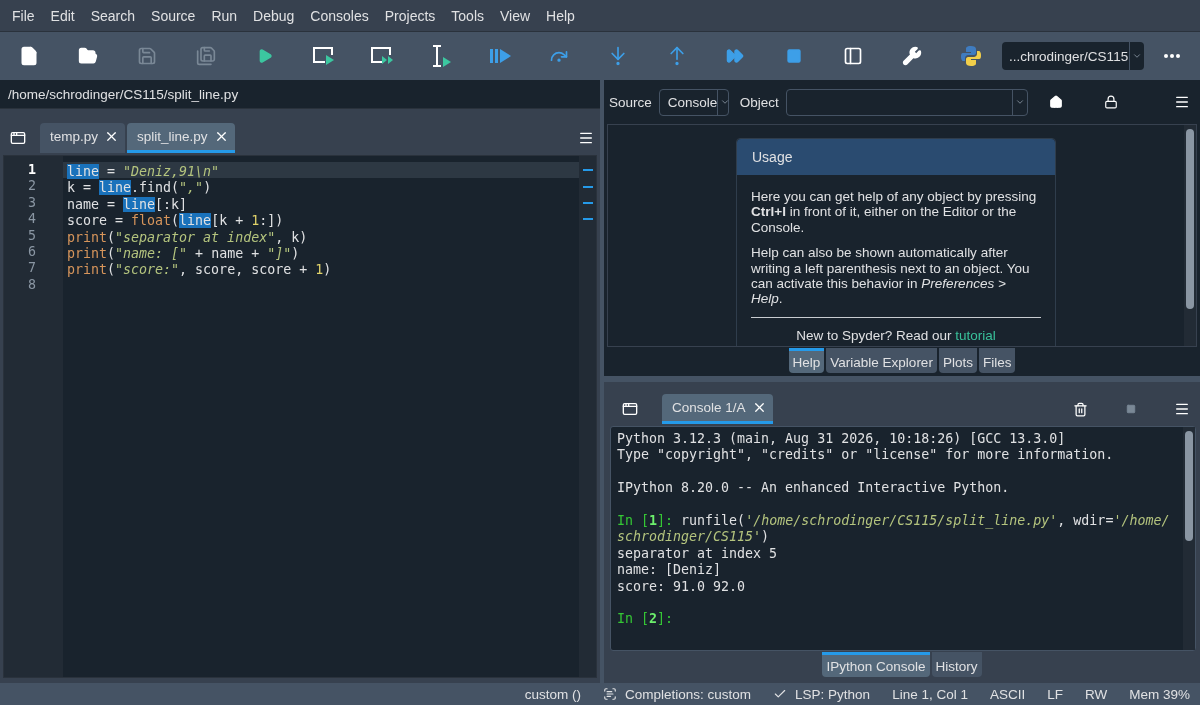 This screenshot has height=705, width=1200. I want to click on console-line: In [1]: runfile('/home/schrodinger/CS115/split_line.py', wdir='/home/, so click(894, 521).